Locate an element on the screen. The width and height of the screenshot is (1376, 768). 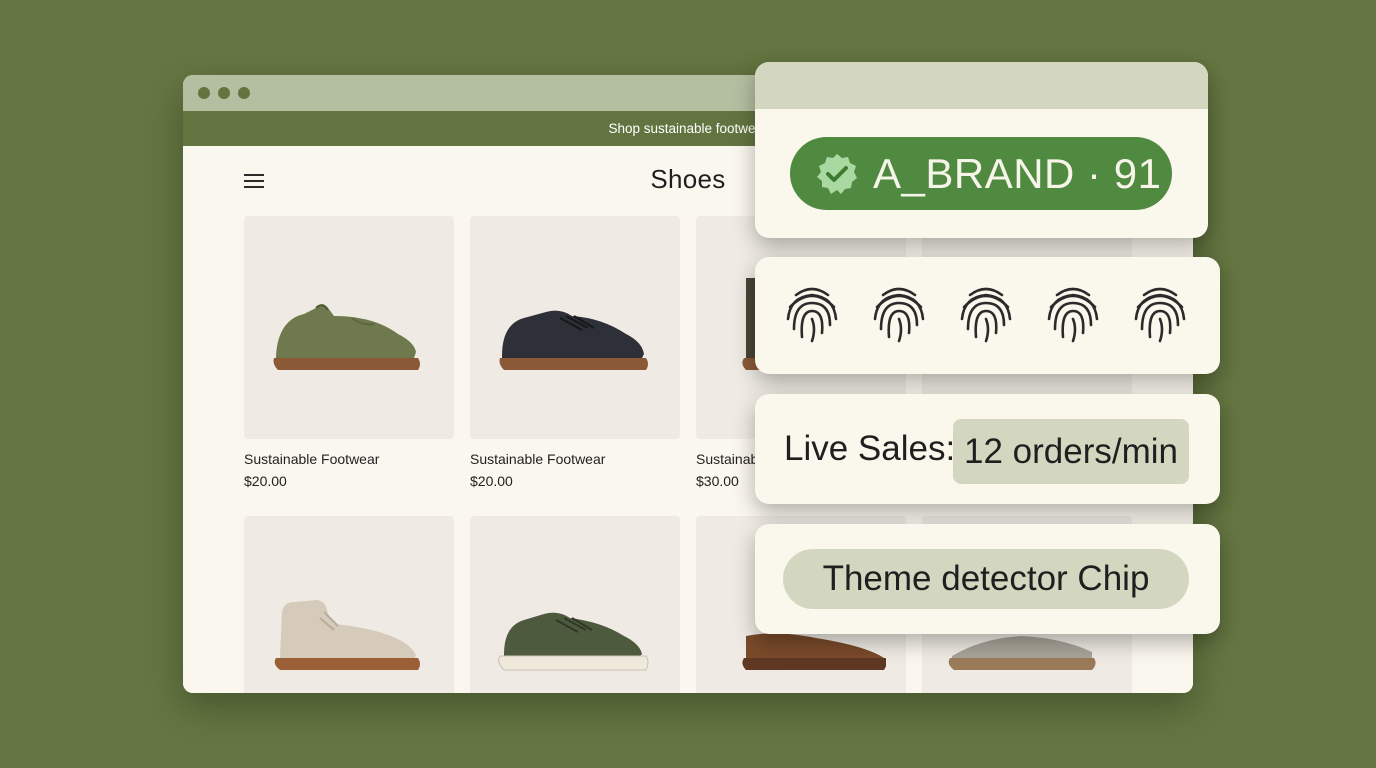
product-price: $30.00 is located at coordinates (717, 481).